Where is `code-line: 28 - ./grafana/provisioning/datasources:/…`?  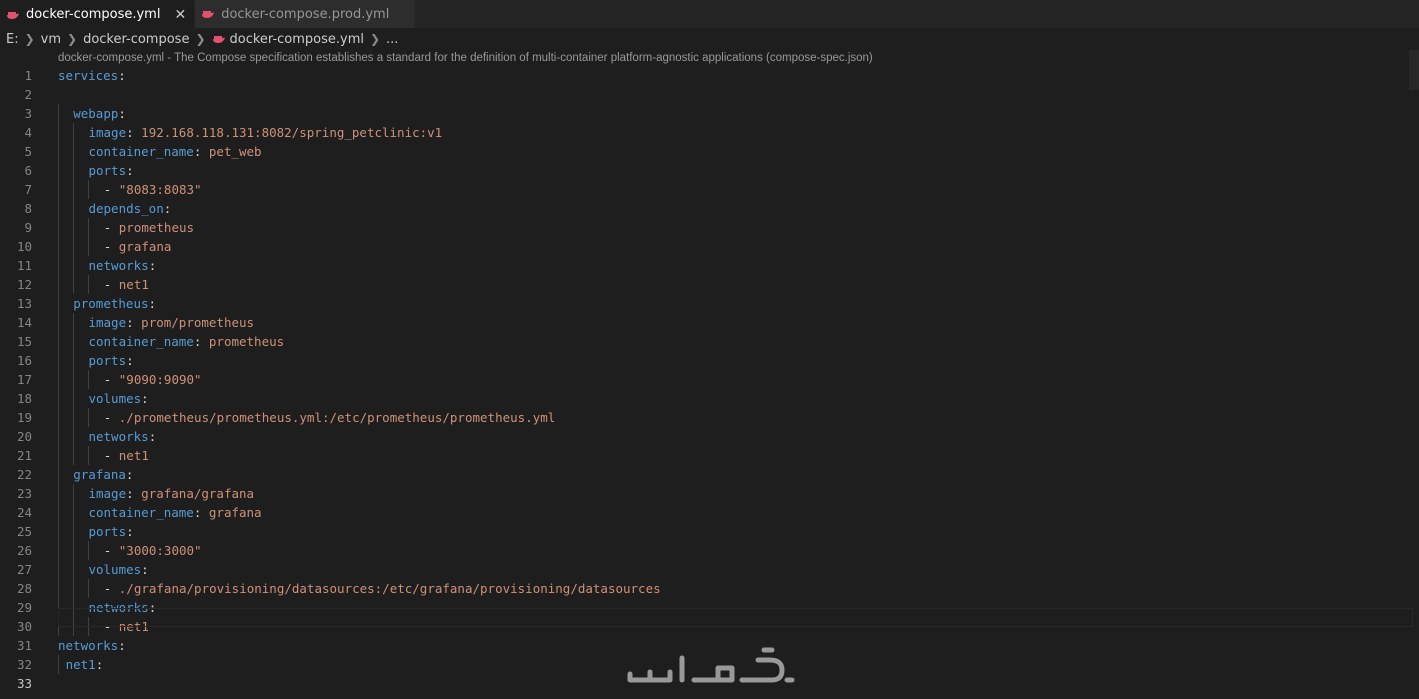
code-line: 28 - ./grafana/provisioning/datasources:/… is located at coordinates (709, 588).